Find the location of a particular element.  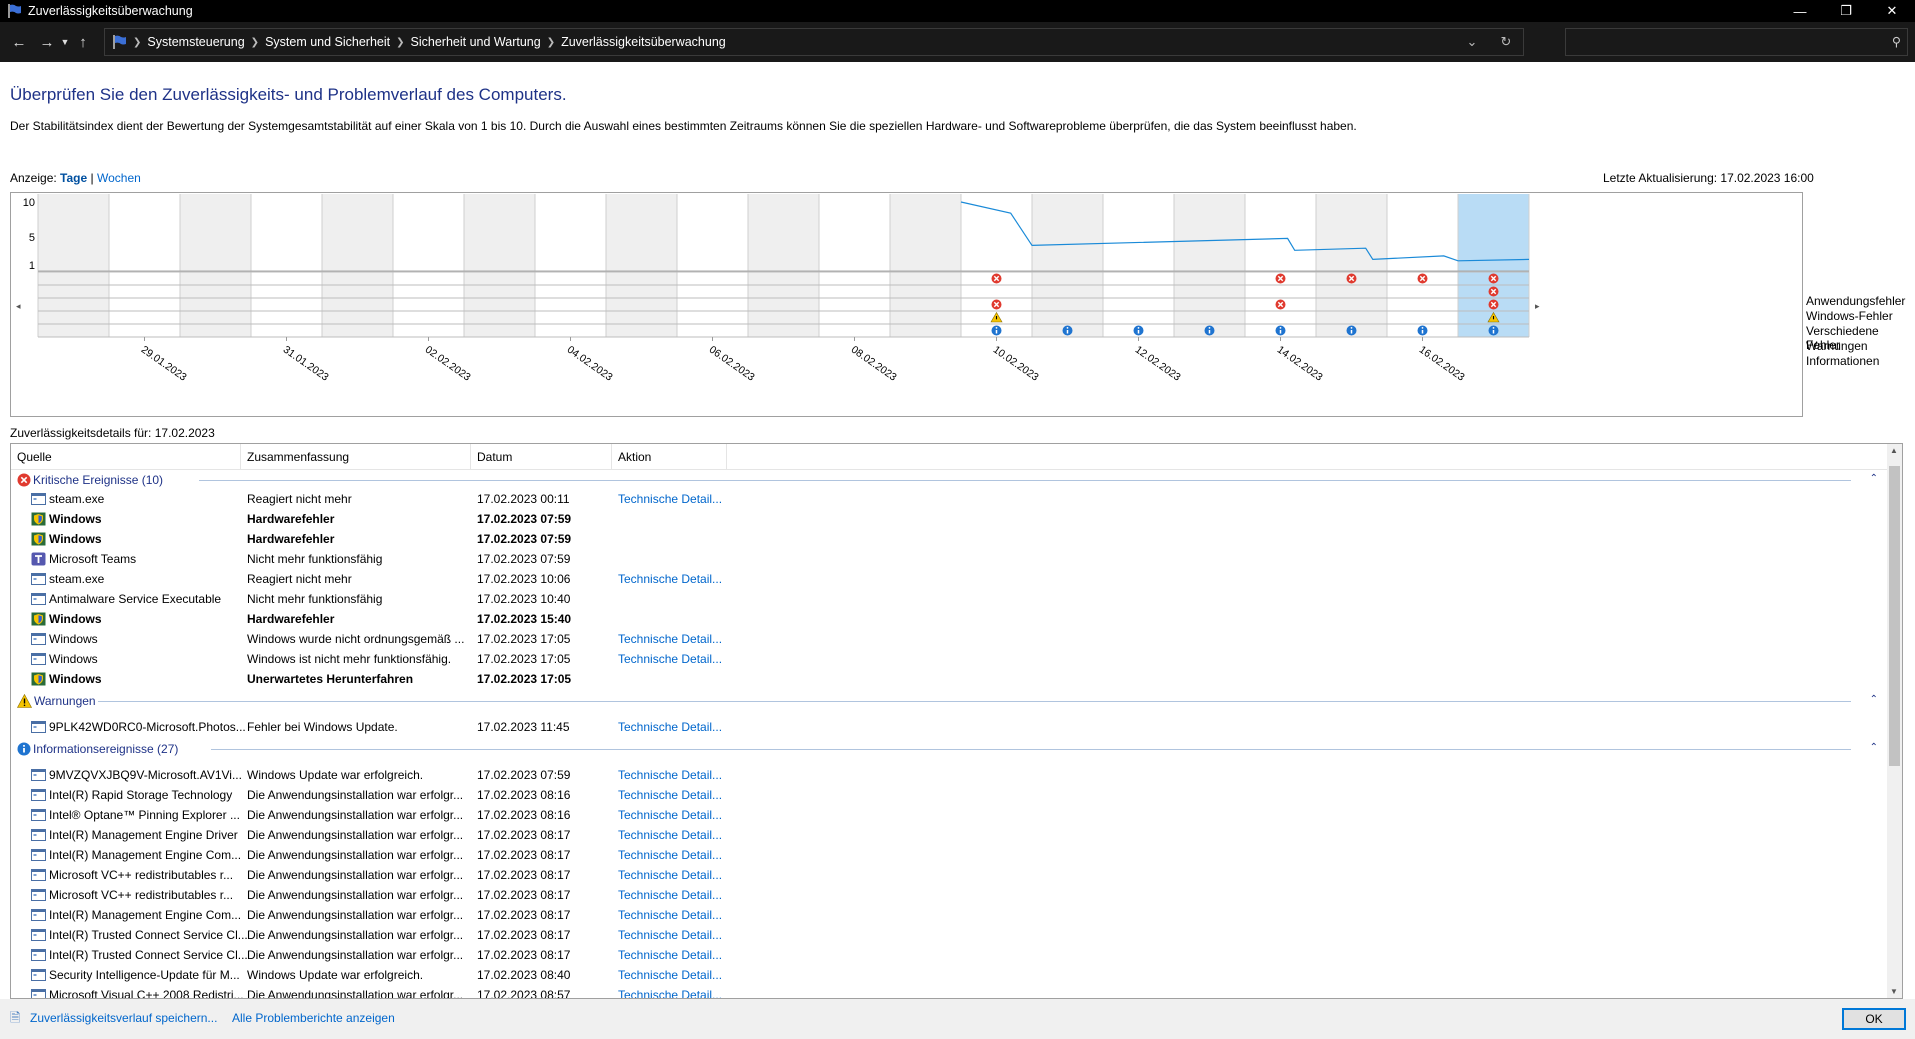

group-header-information-events: Informationsereignisse (27) is located at coordinates (97, 749).